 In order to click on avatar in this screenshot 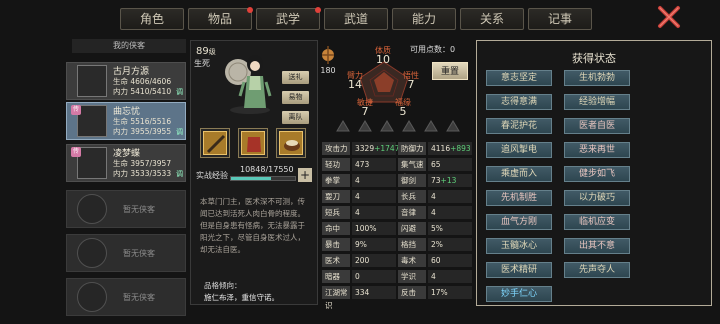, I will do `click(92, 81)`.